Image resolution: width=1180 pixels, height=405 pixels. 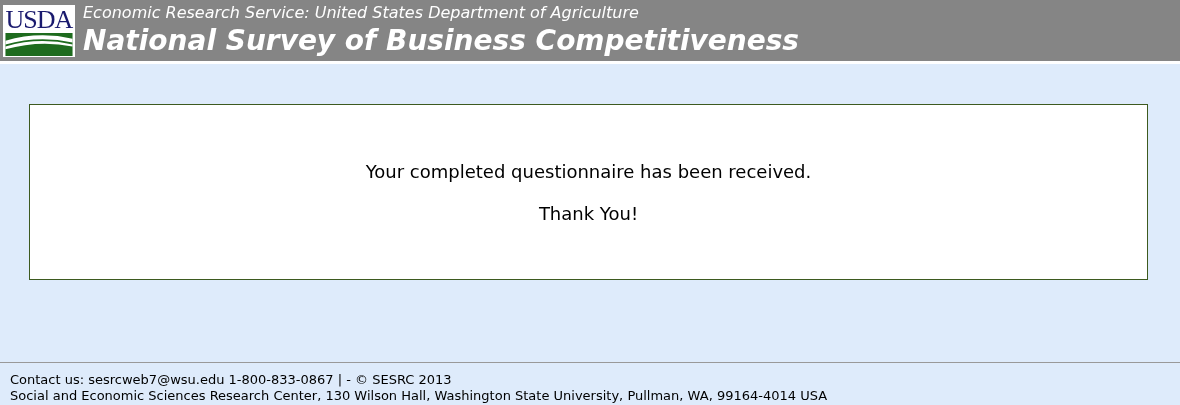 What do you see at coordinates (361, 12) in the screenshot?
I see `agency-name: Economic Research Service: United States Department of Agriculture` at bounding box center [361, 12].